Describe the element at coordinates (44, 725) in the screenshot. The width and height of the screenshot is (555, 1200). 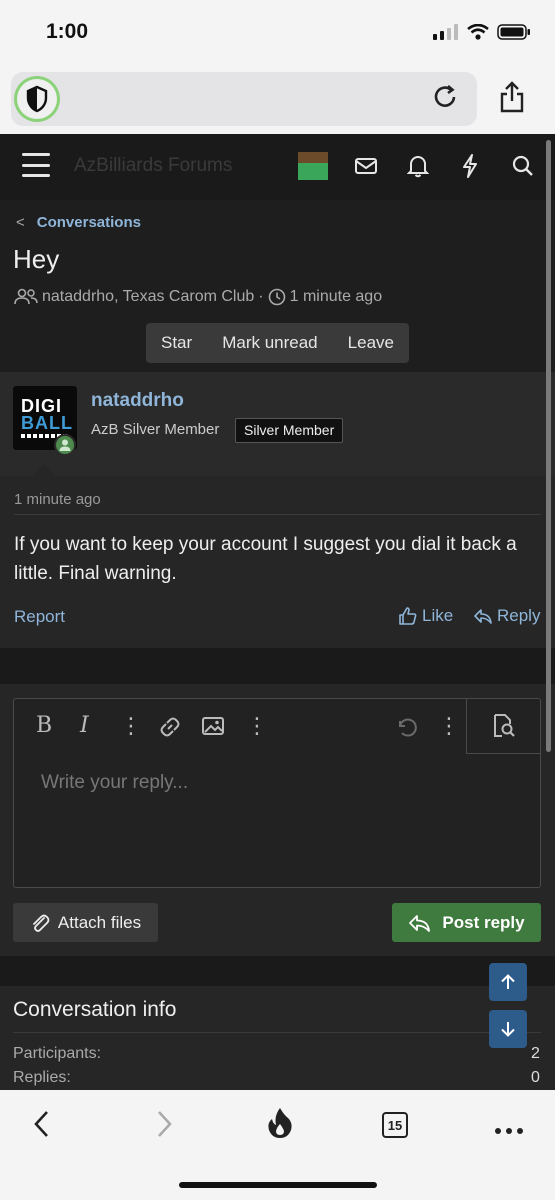
I see `bold-icon: B` at that location.